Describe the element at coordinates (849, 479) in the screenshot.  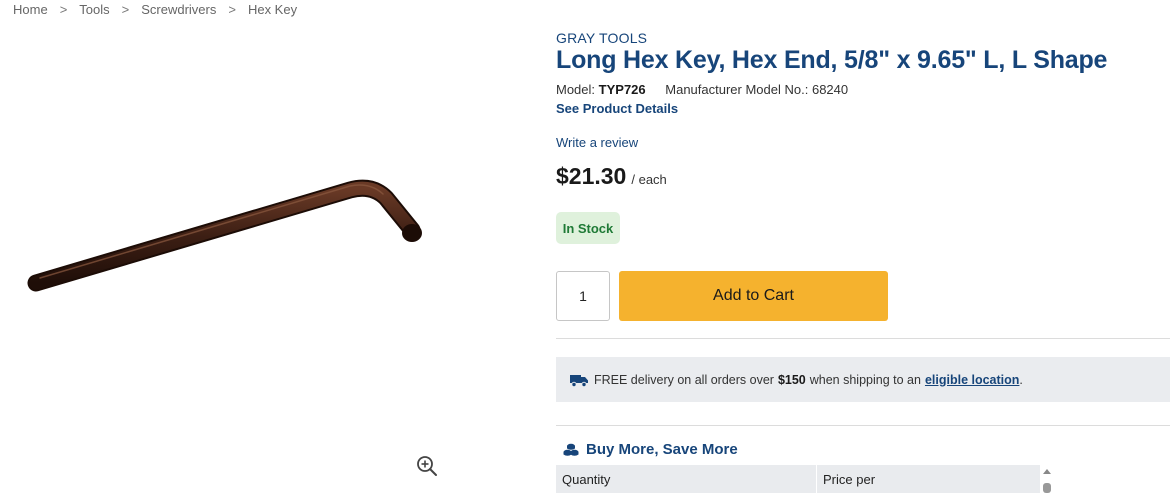
I see `column-header-price-per: Price per` at that location.